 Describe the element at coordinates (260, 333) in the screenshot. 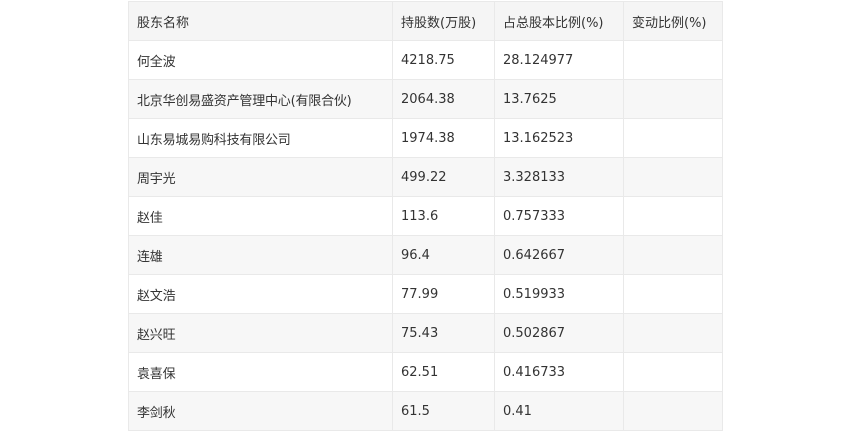

I see `cell-shareholder-name: 赵兴旺` at that location.